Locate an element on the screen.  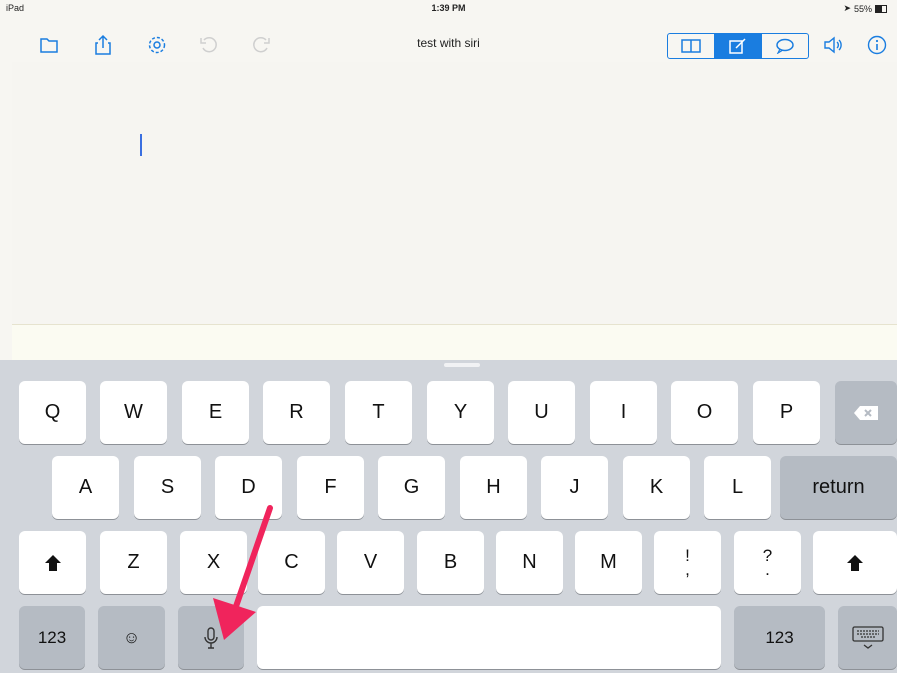
microphone-icon is located at coordinates (211, 637).